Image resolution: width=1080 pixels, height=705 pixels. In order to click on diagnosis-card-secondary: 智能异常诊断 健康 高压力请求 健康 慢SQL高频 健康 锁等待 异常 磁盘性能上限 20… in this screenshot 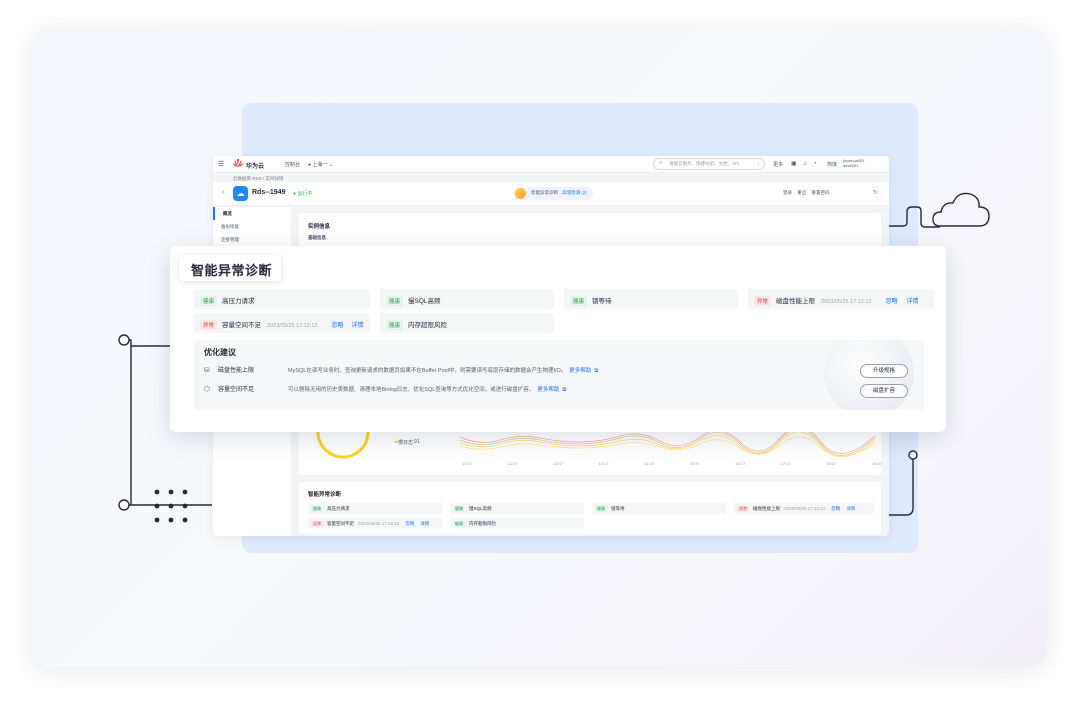, I will do `click(590, 508)`.